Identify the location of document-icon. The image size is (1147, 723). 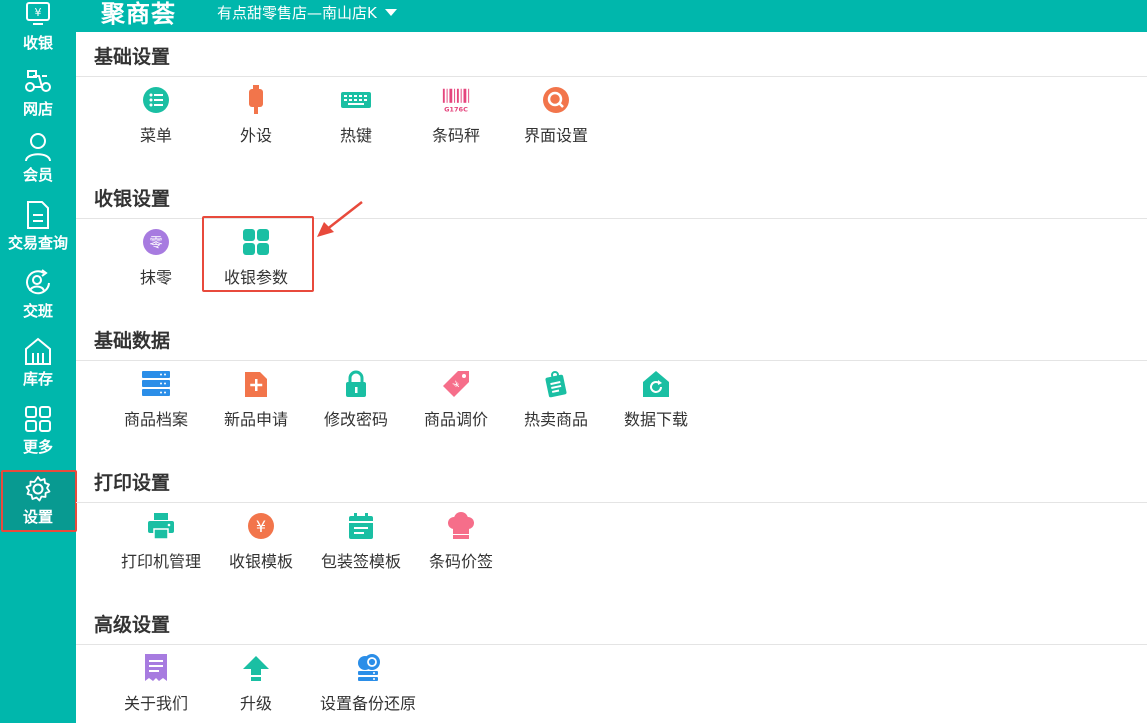
(38, 215).